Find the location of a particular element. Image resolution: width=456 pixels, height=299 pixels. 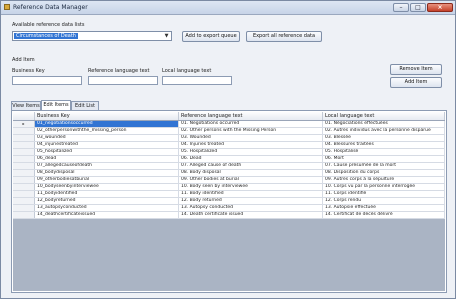

app-icon is located at coordinates (7, 7).